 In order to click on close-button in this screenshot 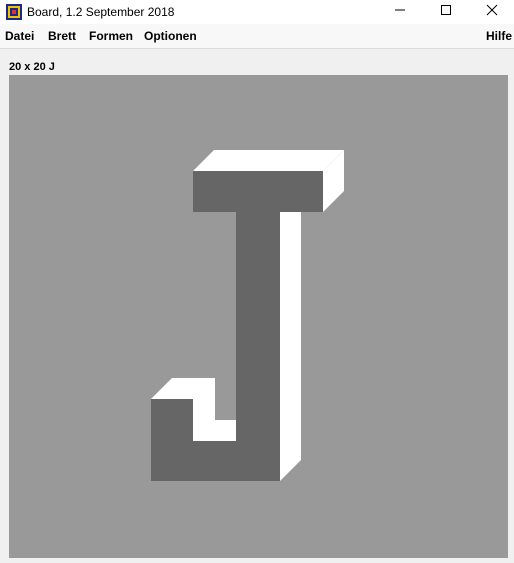, I will do `click(491, 12)`.